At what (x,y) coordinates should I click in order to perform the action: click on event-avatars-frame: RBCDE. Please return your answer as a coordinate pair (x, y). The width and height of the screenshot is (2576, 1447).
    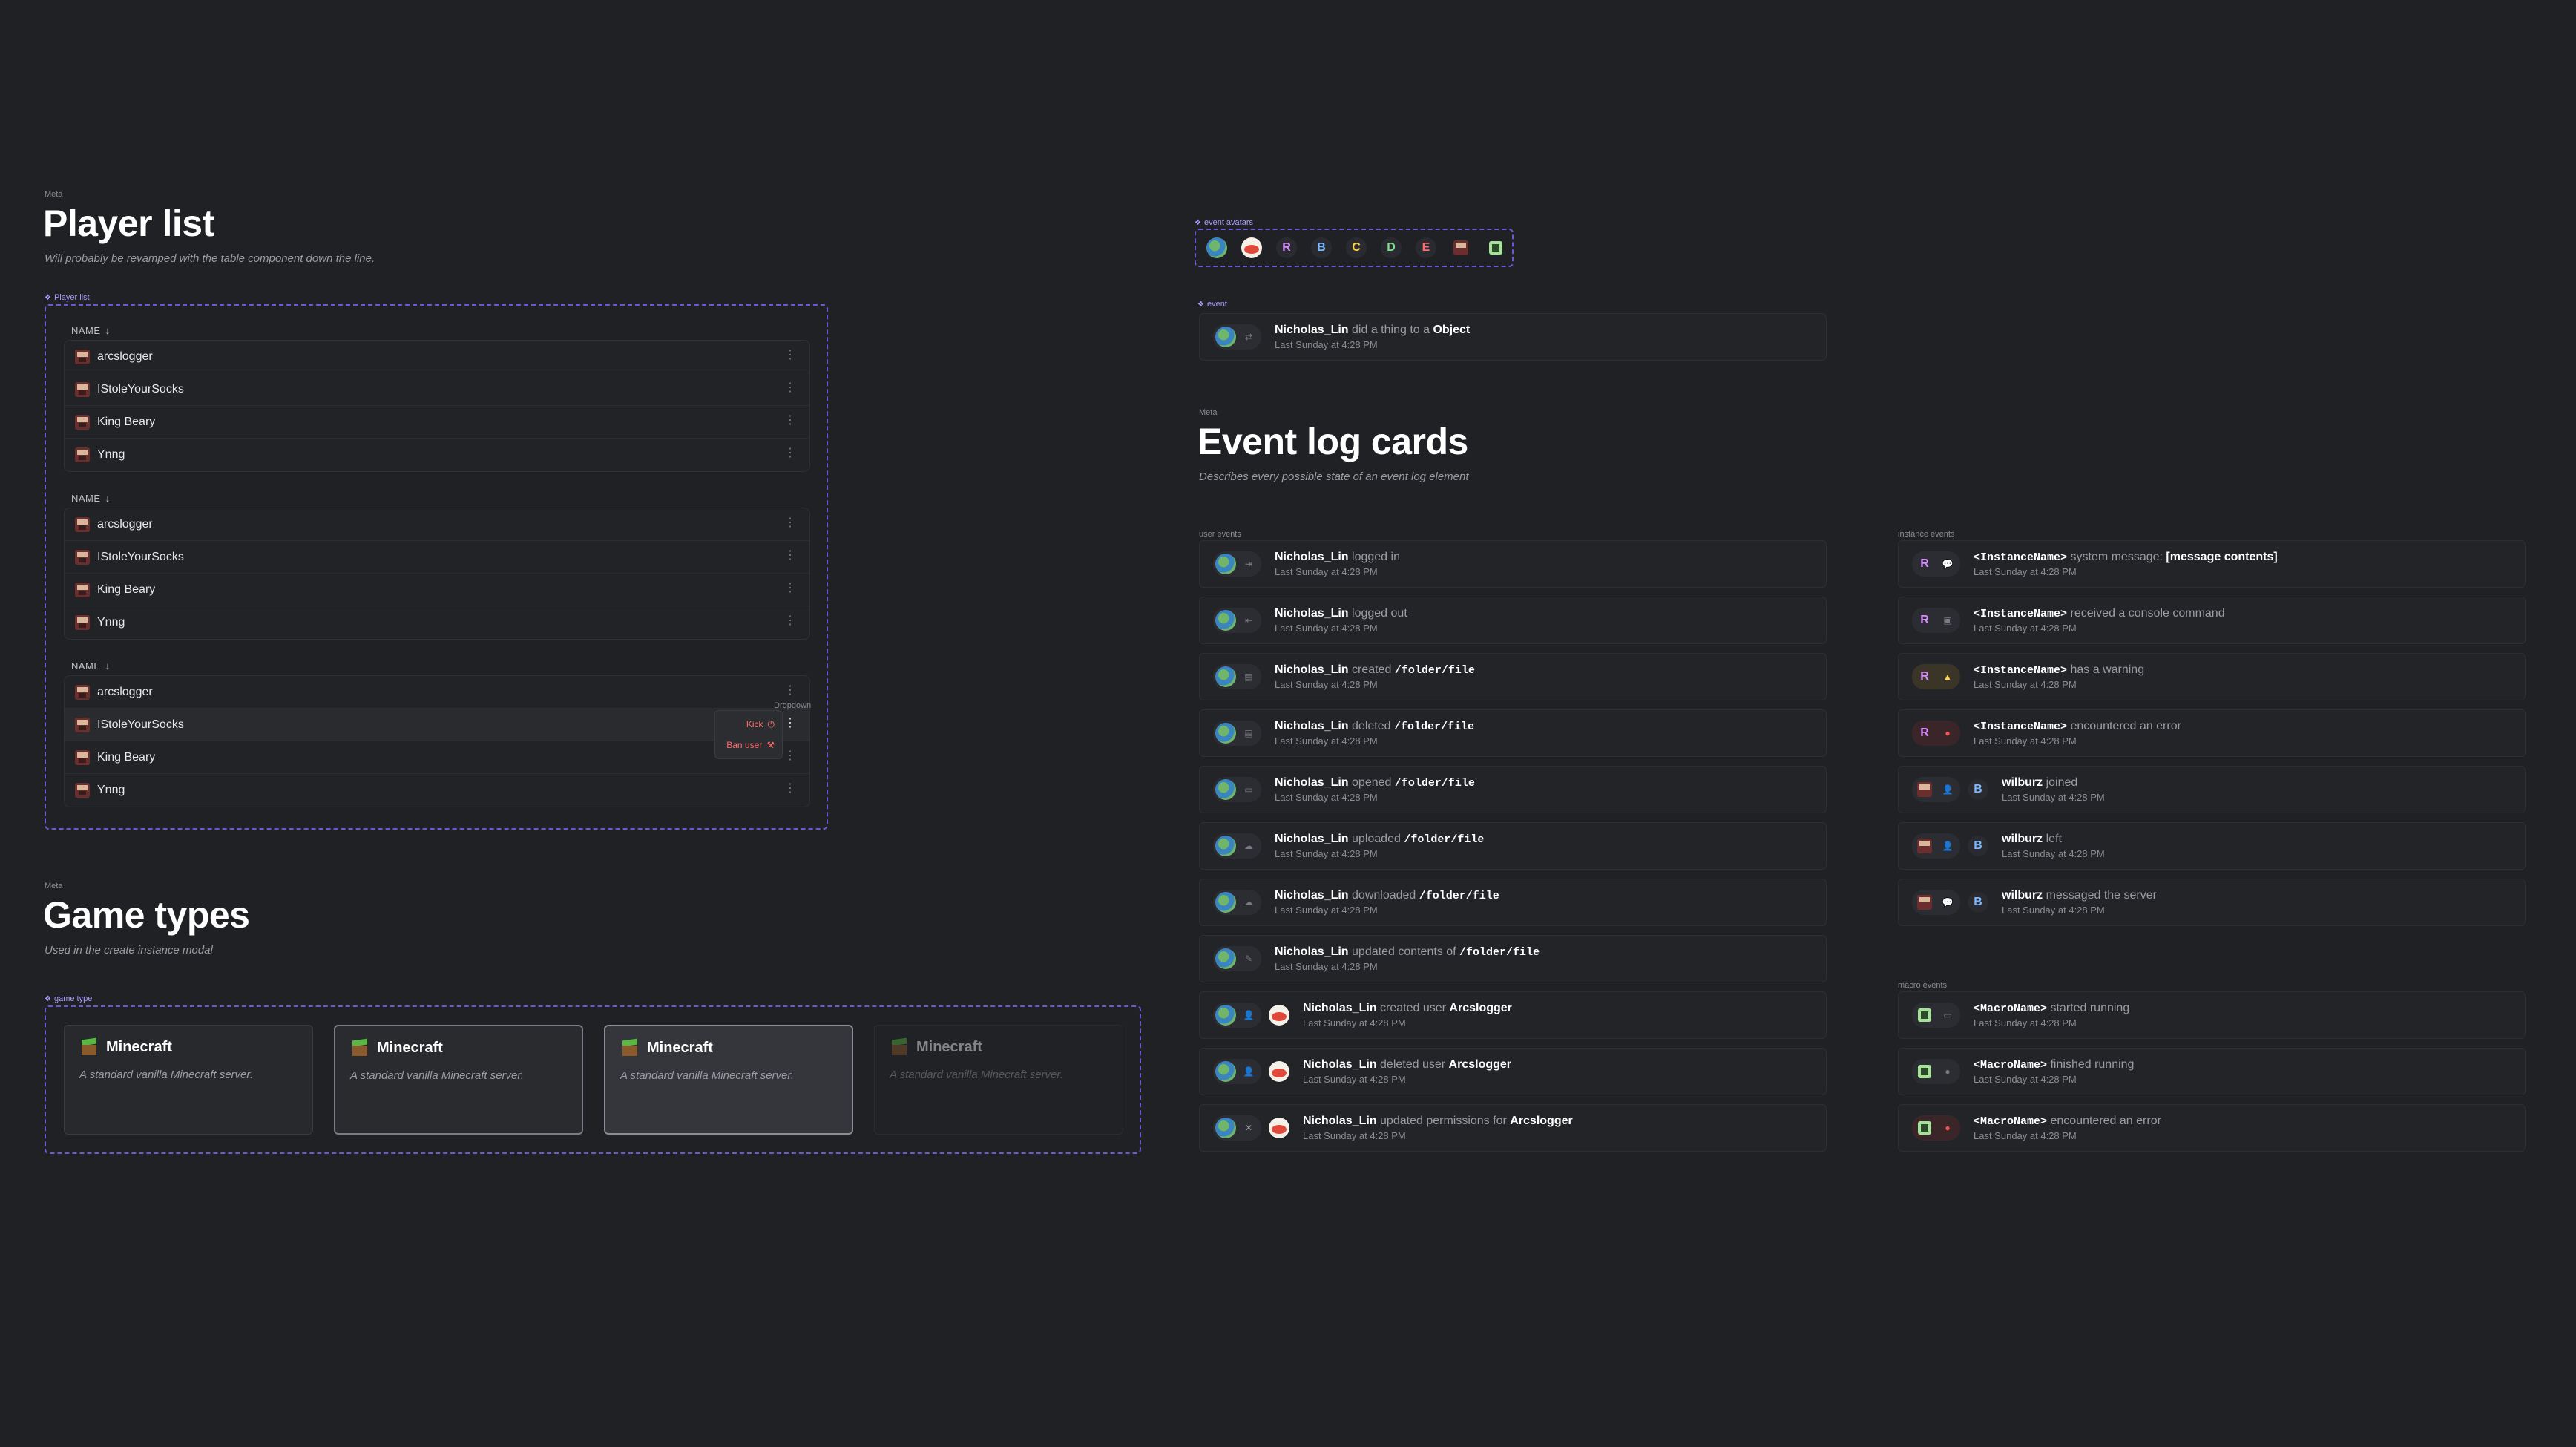
    Looking at the image, I should click on (1354, 248).